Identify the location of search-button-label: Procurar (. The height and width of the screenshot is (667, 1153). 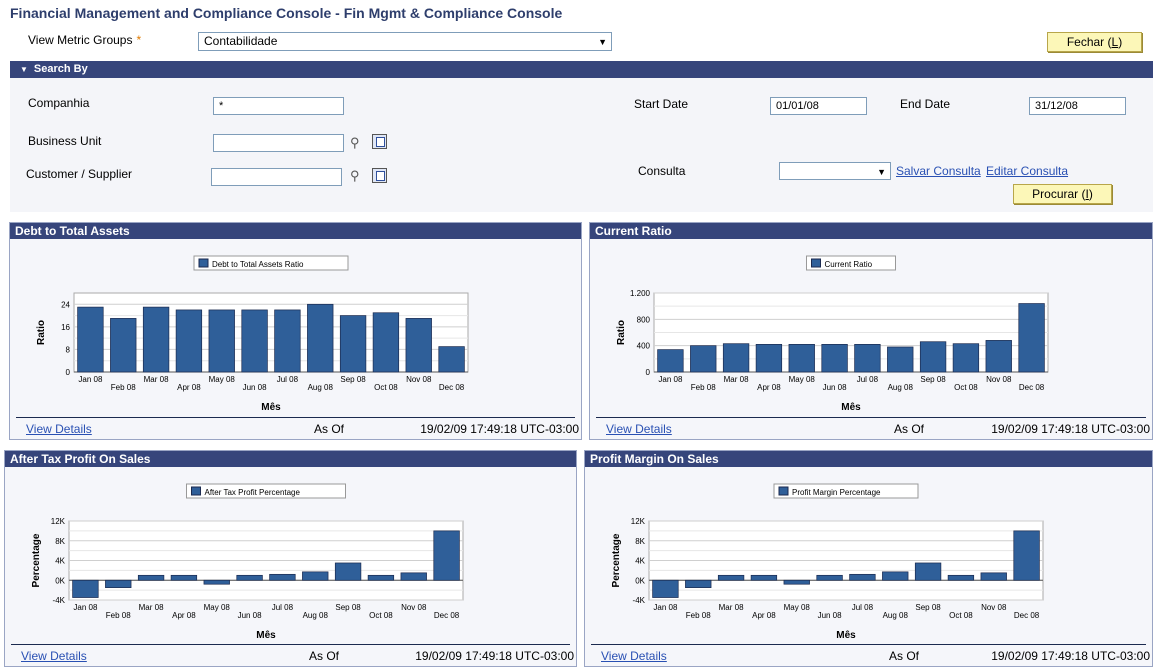
(1059, 194).